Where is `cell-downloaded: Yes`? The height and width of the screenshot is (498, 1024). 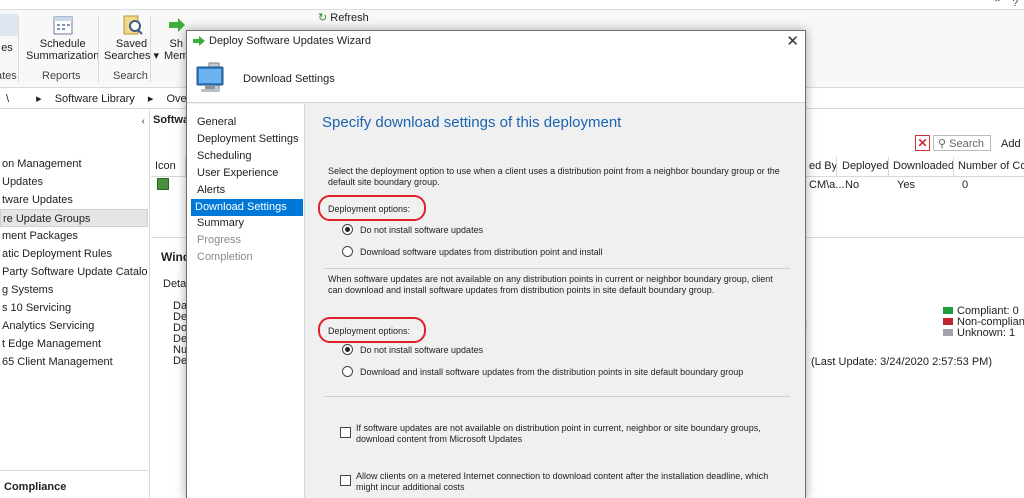 cell-downloaded: Yes is located at coordinates (906, 185).